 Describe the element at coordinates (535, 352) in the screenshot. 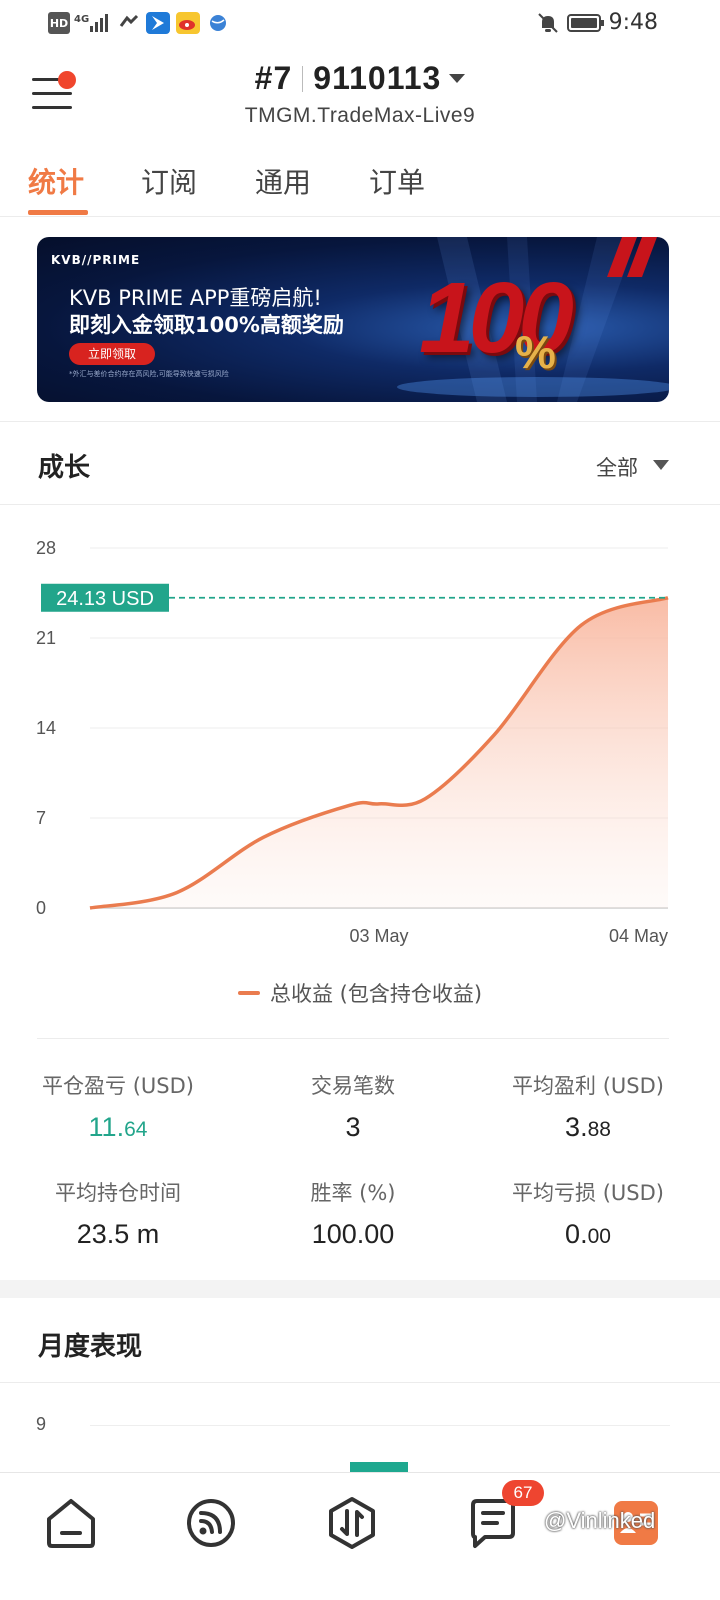

I see `banner-percent-graphic: %` at that location.